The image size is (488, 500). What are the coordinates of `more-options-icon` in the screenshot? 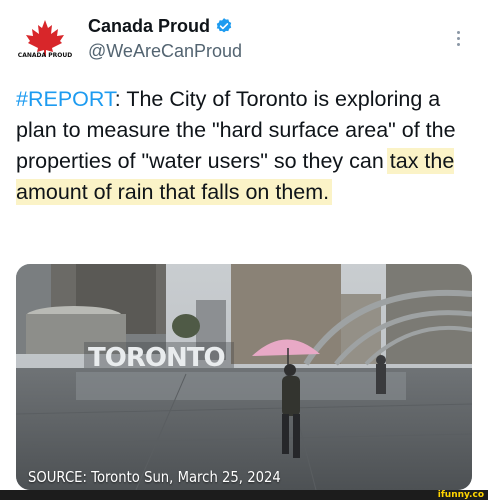 It's located at (458, 40).